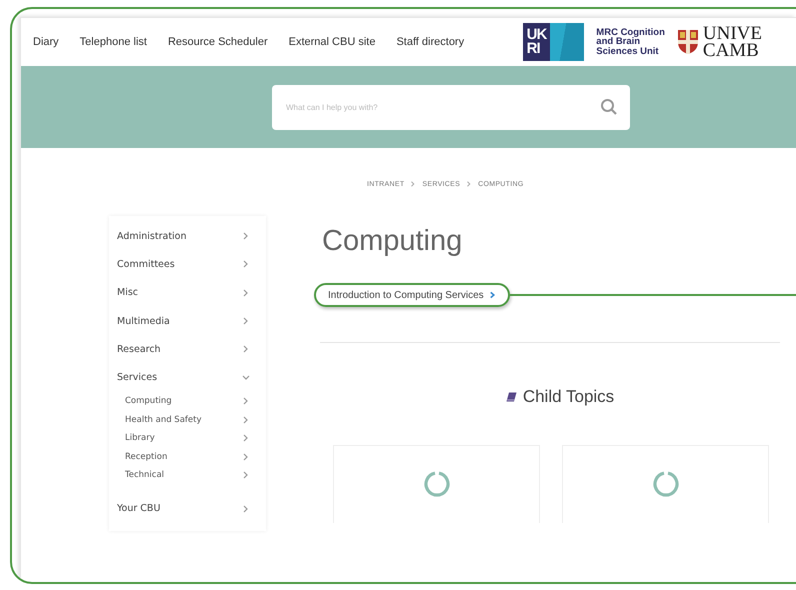  I want to click on search-icon, so click(609, 107).